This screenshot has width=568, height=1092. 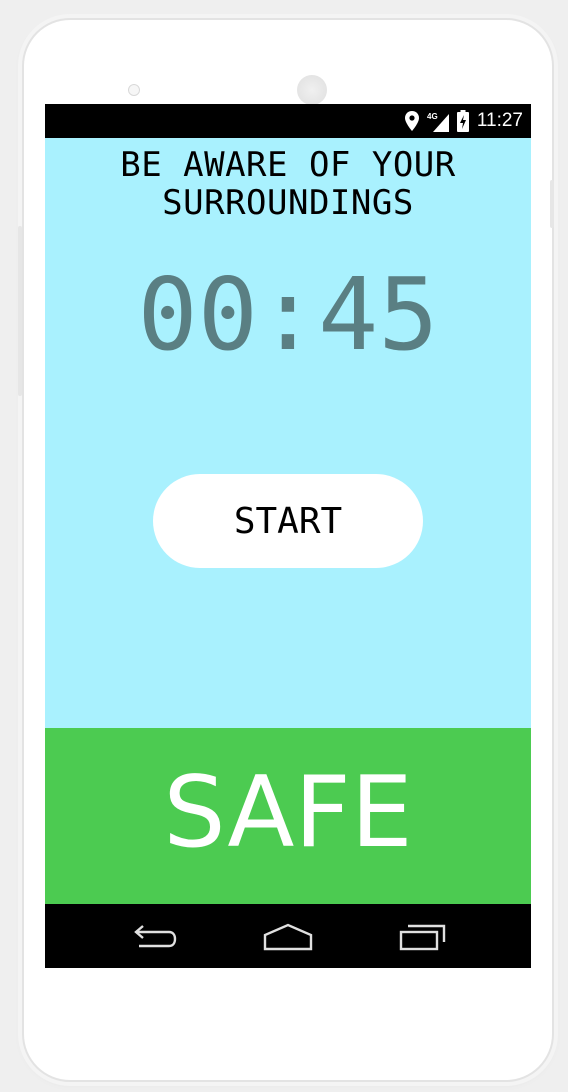 What do you see at coordinates (288, 813) in the screenshot?
I see `safe-label: SAFE` at bounding box center [288, 813].